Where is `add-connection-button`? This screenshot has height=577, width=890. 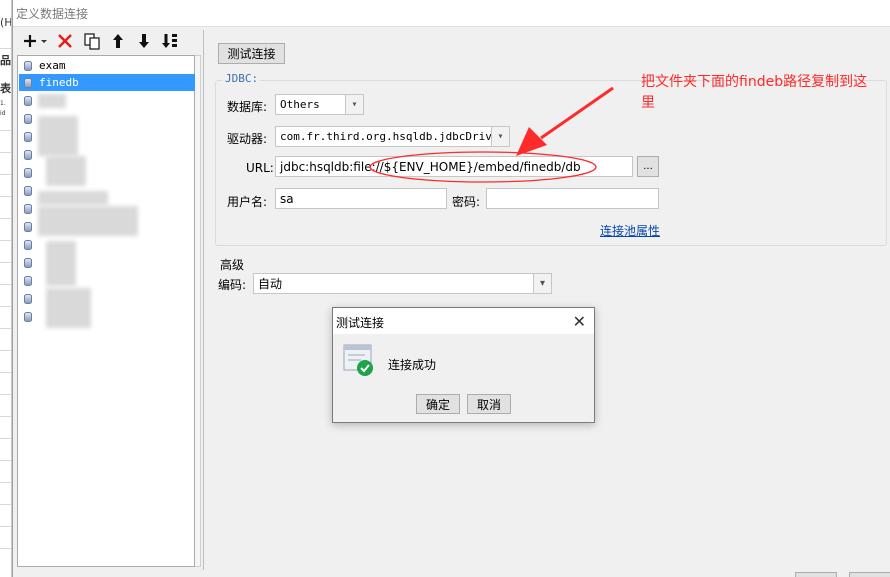
add-connection-button is located at coordinates (36, 41).